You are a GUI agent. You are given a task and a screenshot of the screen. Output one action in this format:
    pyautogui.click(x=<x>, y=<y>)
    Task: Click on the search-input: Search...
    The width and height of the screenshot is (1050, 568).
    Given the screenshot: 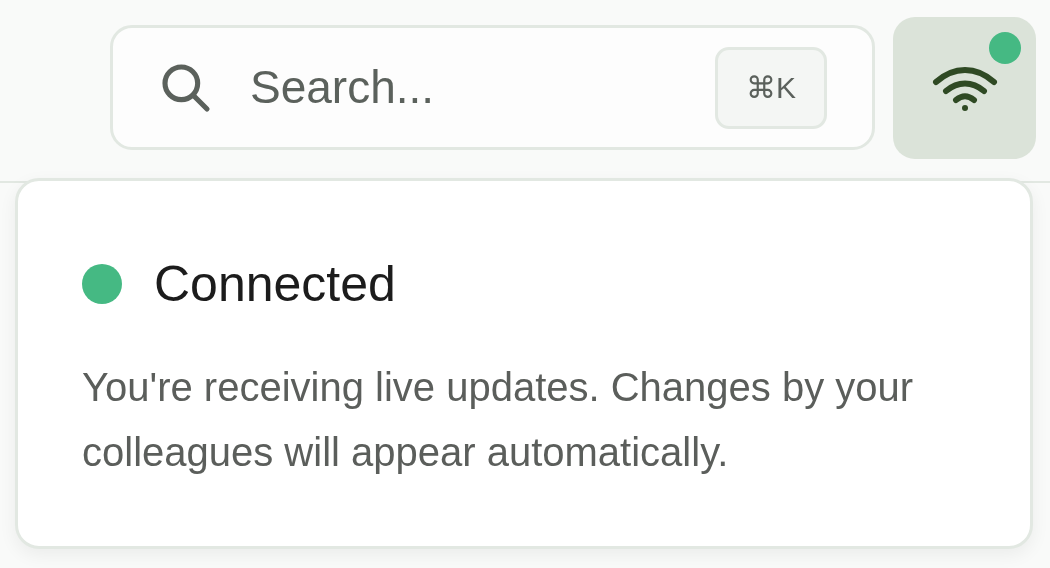 What is the action you would take?
    pyautogui.click(x=482, y=87)
    